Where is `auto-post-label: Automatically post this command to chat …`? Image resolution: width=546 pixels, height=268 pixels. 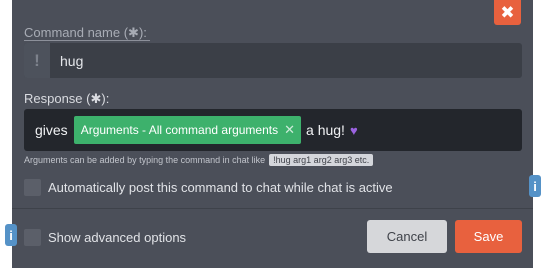
auto-post-label: Automatically post this command to chat … is located at coordinates (220, 187).